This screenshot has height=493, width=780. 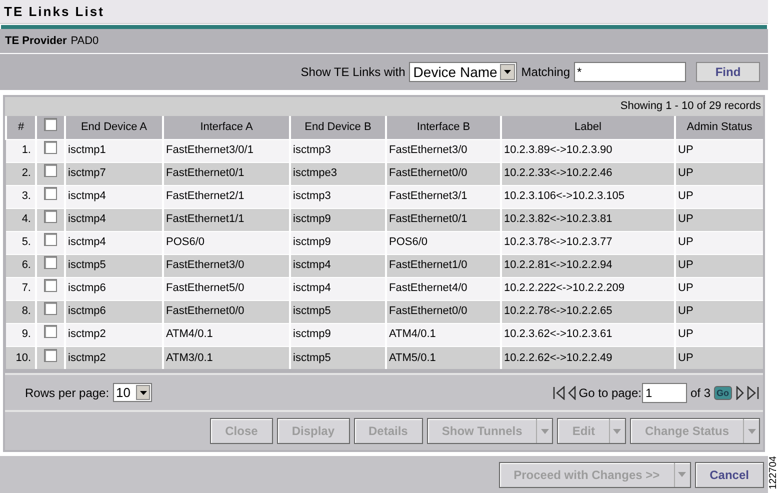 What do you see at coordinates (226, 288) in the screenshot?
I see `table-cell: FastEthernet5/0` at bounding box center [226, 288].